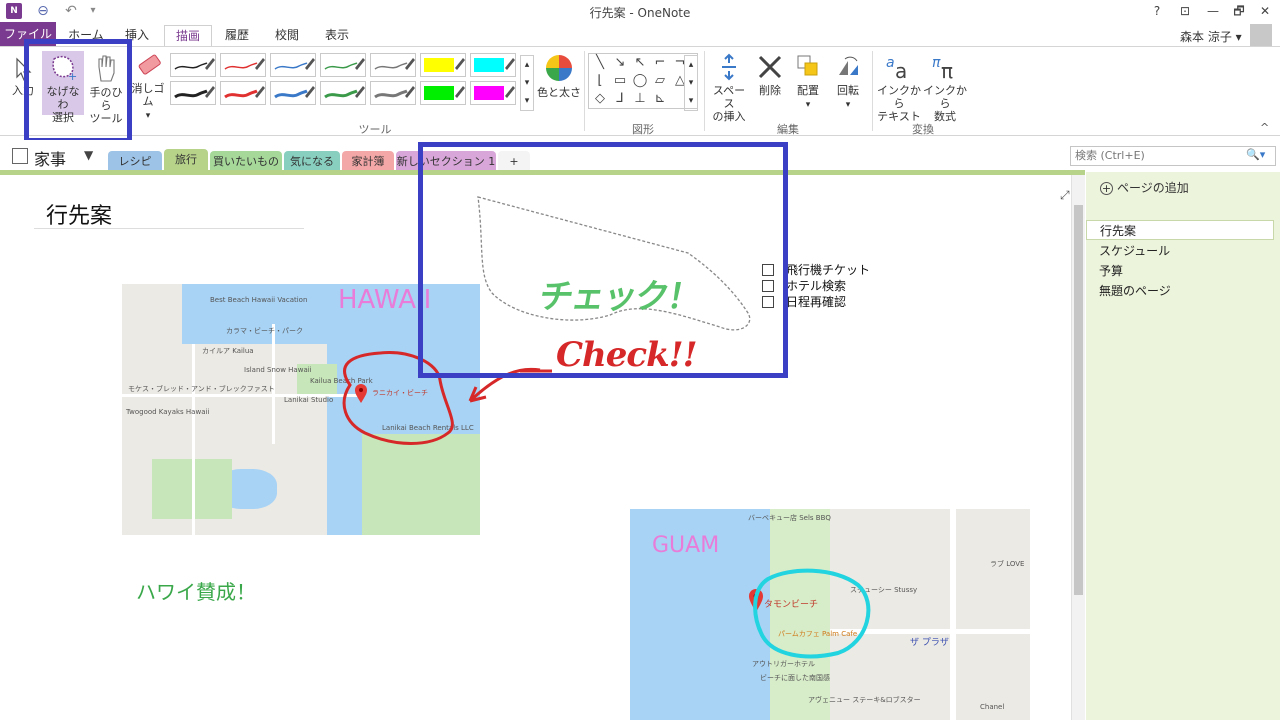 Image resolution: width=1280 pixels, height=720 pixels. Describe the element at coordinates (79, 214) in the screenshot. I see `page-title: 行先案` at that location.